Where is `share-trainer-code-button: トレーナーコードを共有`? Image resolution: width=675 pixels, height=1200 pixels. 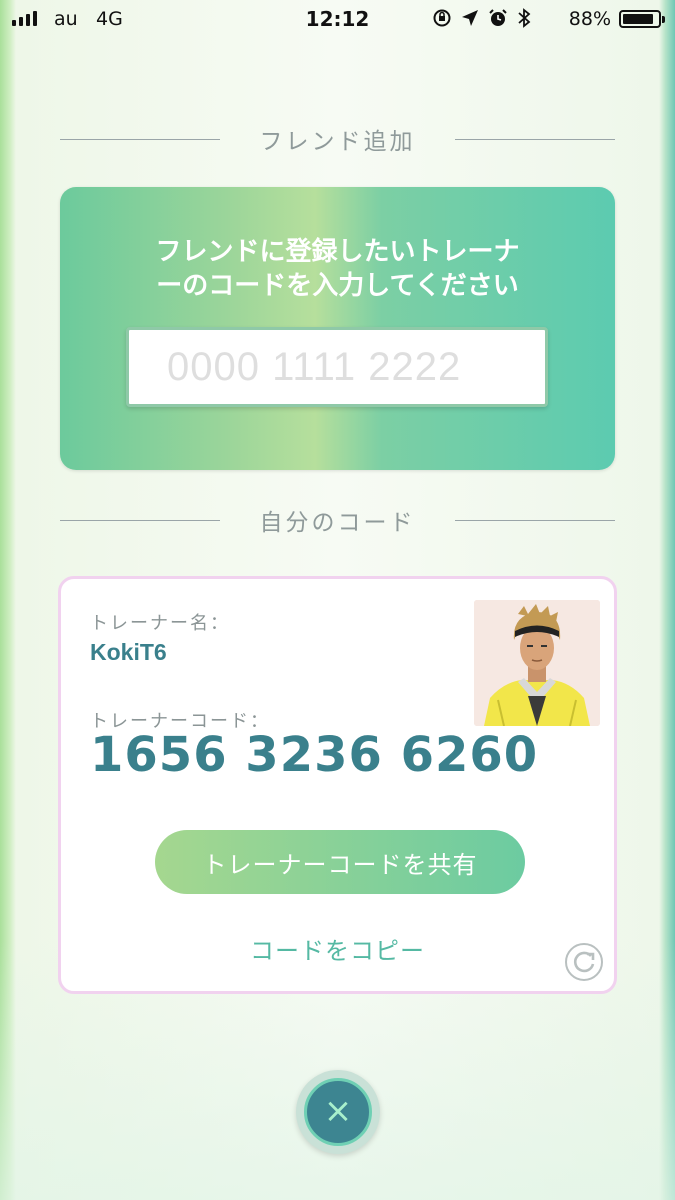
share-trainer-code-button: トレーナーコードを共有 is located at coordinates (340, 862).